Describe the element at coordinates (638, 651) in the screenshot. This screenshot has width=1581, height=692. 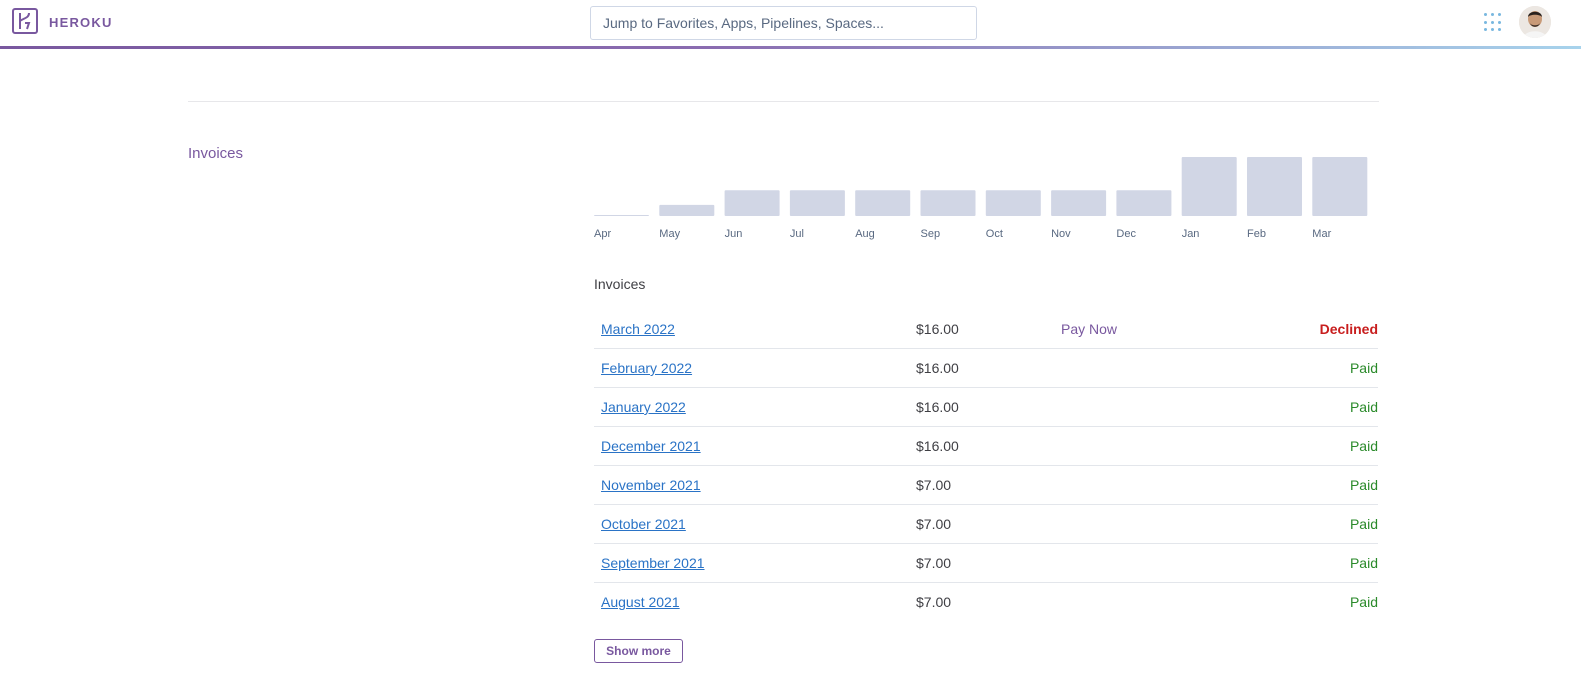
I see `show-more-button: Show more` at that location.